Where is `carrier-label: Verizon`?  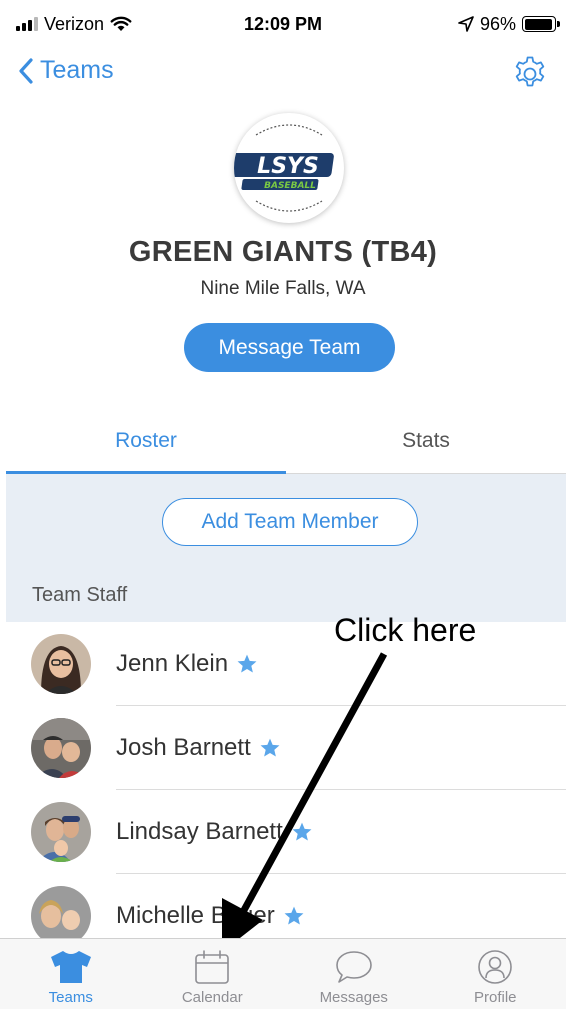
carrier-label: Verizon is located at coordinates (74, 23).